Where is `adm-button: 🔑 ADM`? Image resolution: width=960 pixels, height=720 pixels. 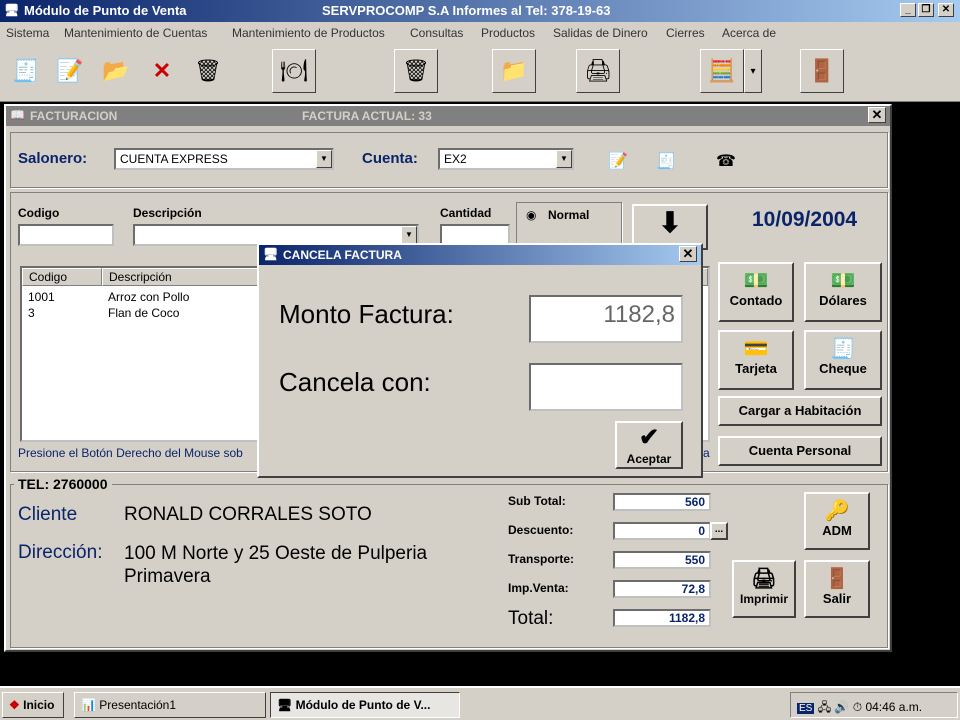 adm-button: 🔑 ADM is located at coordinates (837, 521).